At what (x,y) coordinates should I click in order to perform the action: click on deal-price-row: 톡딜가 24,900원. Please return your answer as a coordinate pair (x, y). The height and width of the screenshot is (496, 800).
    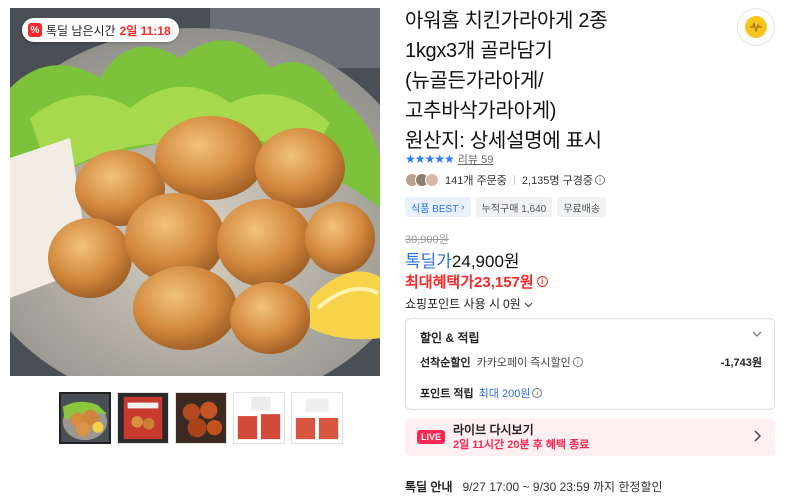
    Looking at the image, I should click on (462, 259).